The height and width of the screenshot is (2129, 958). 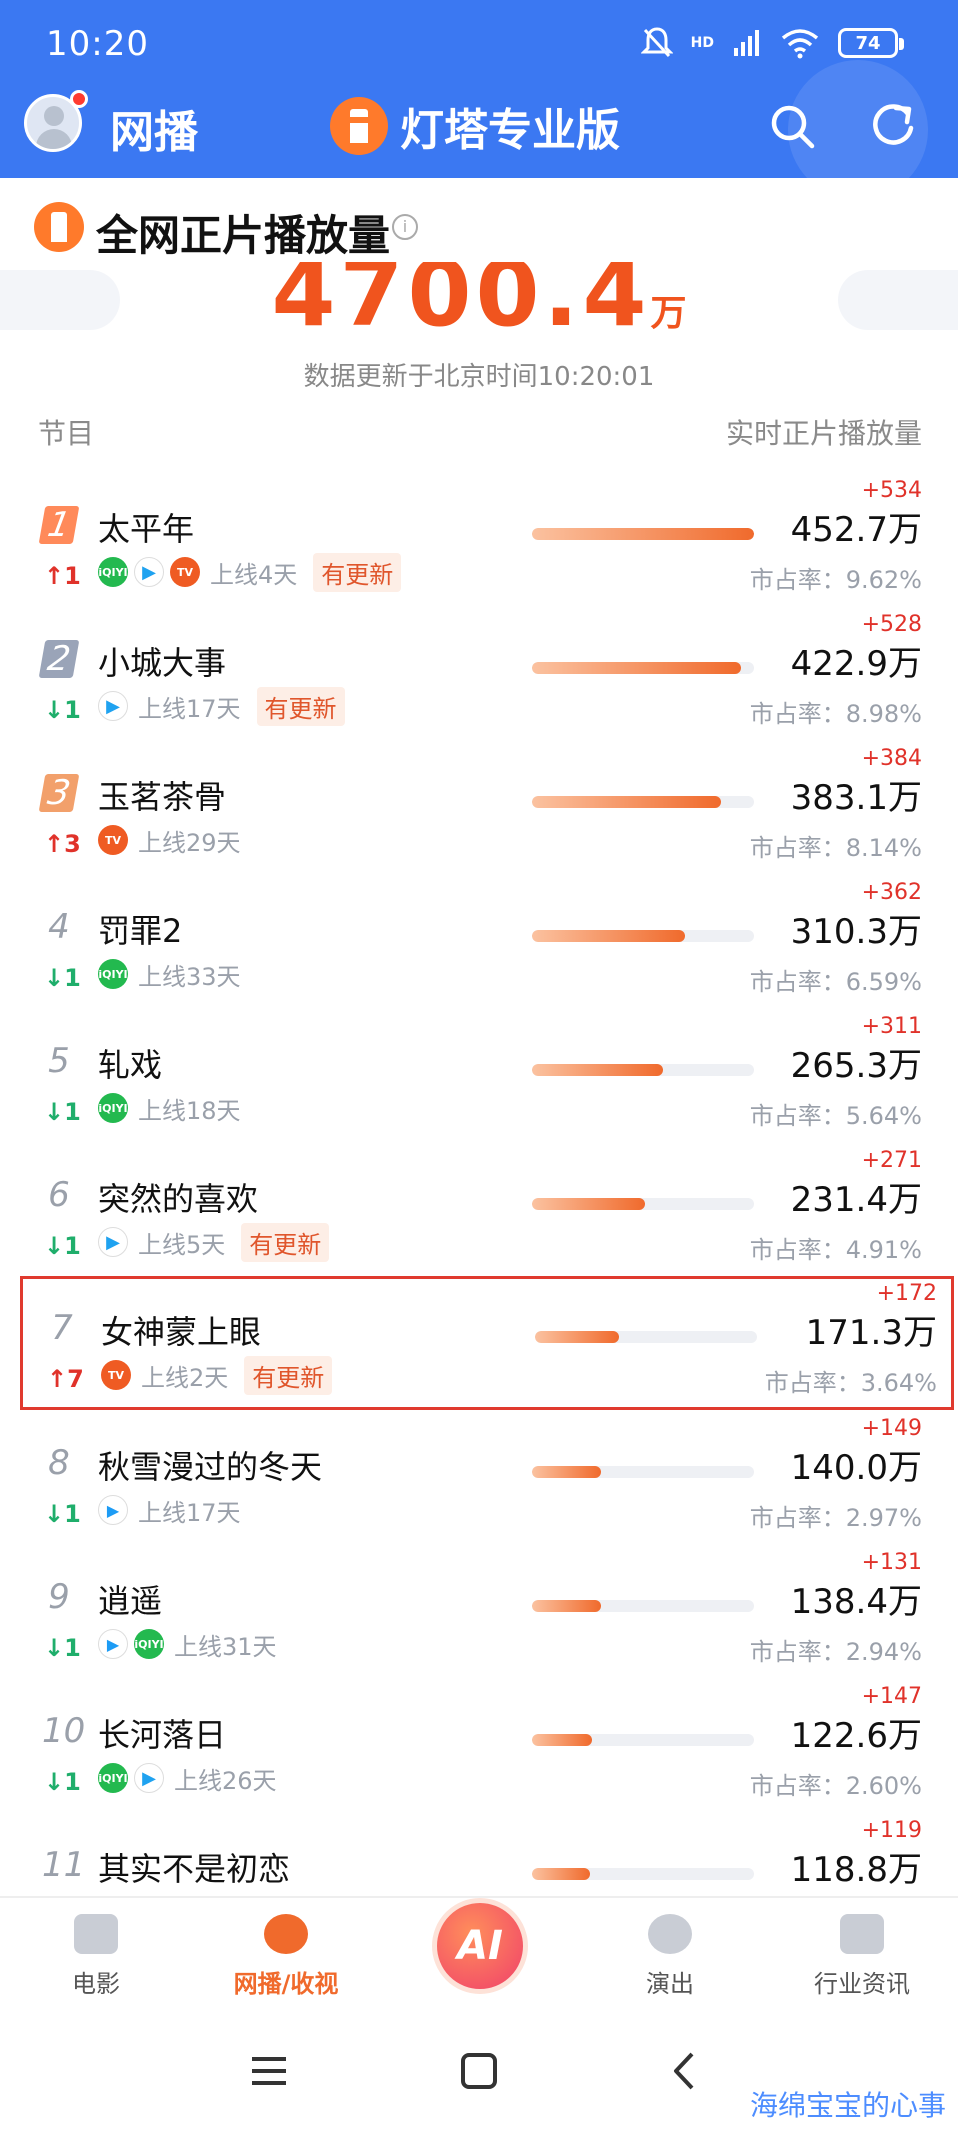 I want to click on program-meta: ▶ 上线17天, so click(x=169, y=1510).